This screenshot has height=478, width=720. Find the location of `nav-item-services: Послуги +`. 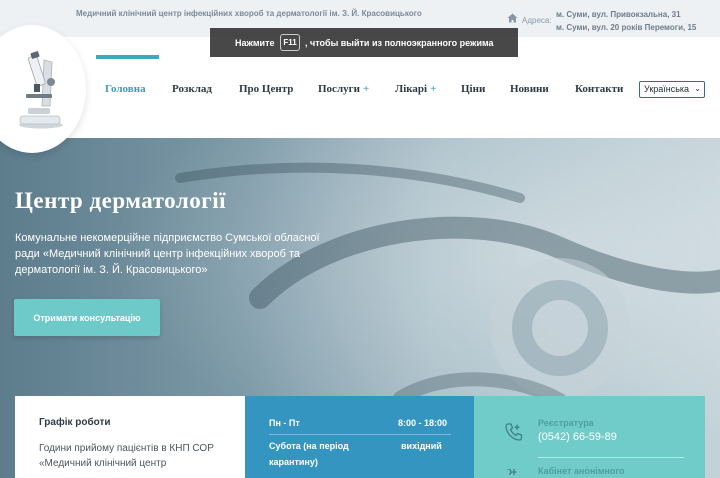

nav-item-services: Послуги + is located at coordinates (343, 90).